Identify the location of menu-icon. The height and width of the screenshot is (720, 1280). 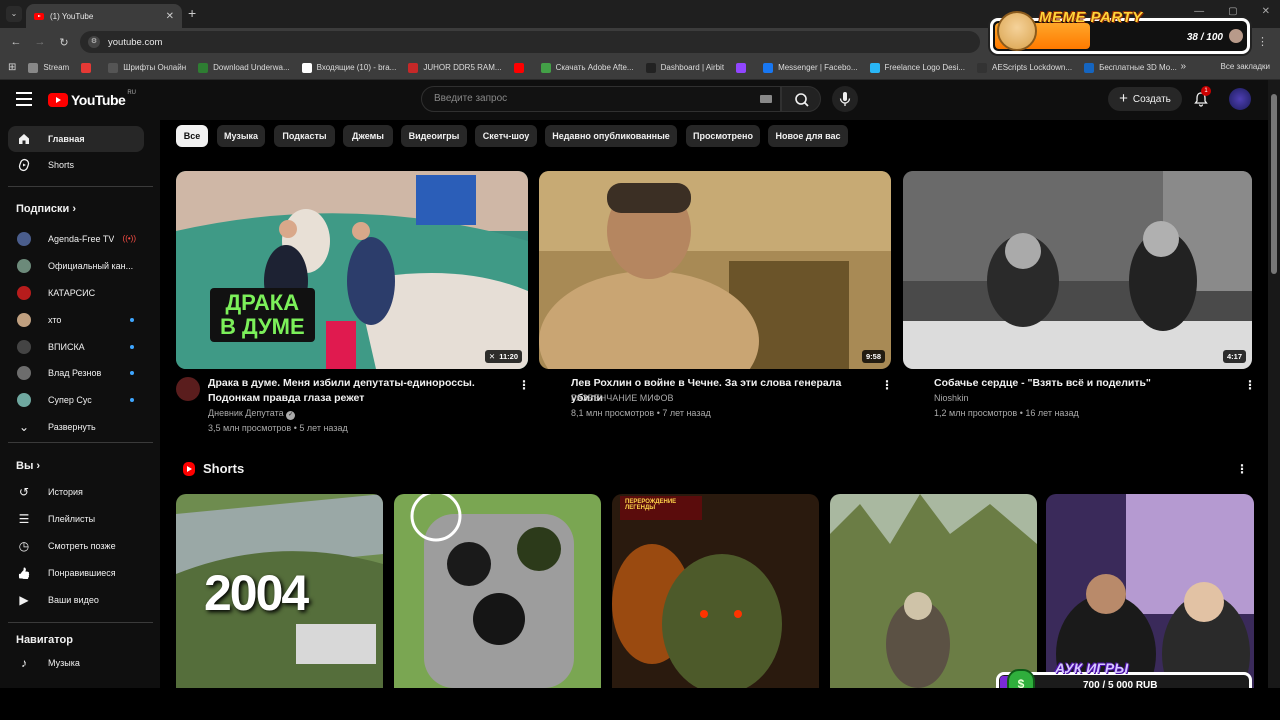
(24, 101).